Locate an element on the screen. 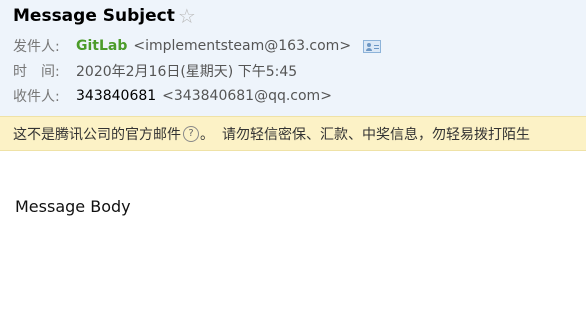 This screenshot has height=315, width=586. recipient-name: 343840681 is located at coordinates (116, 96).